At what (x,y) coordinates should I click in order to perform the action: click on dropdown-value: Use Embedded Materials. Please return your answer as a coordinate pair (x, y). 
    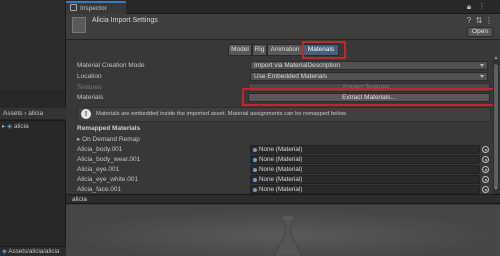
    Looking at the image, I should click on (290, 76).